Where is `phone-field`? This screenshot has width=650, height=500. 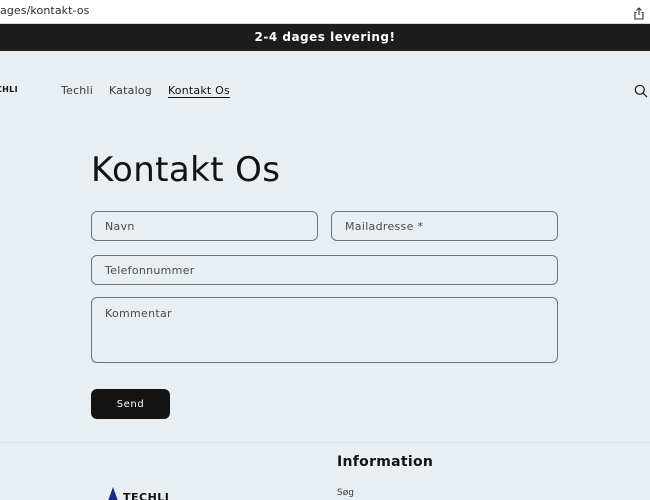
phone-field is located at coordinates (324, 270).